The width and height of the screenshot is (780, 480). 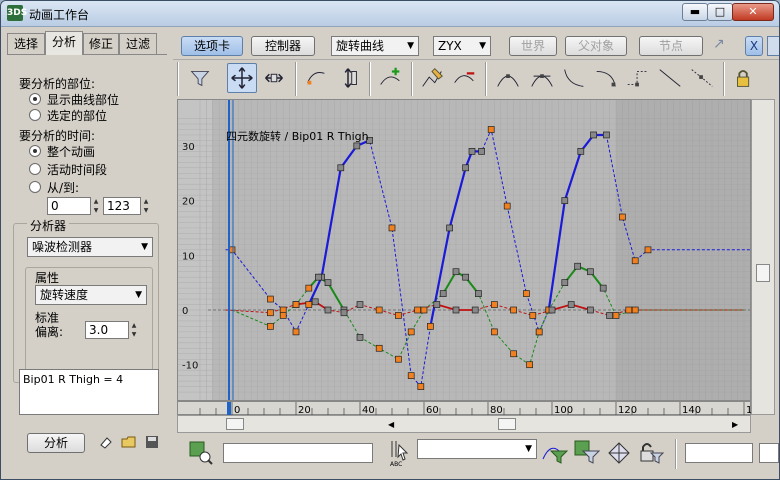 What do you see at coordinates (719, 44) in the screenshot?
I see `pick-arrow-icon: ↗` at bounding box center [719, 44].